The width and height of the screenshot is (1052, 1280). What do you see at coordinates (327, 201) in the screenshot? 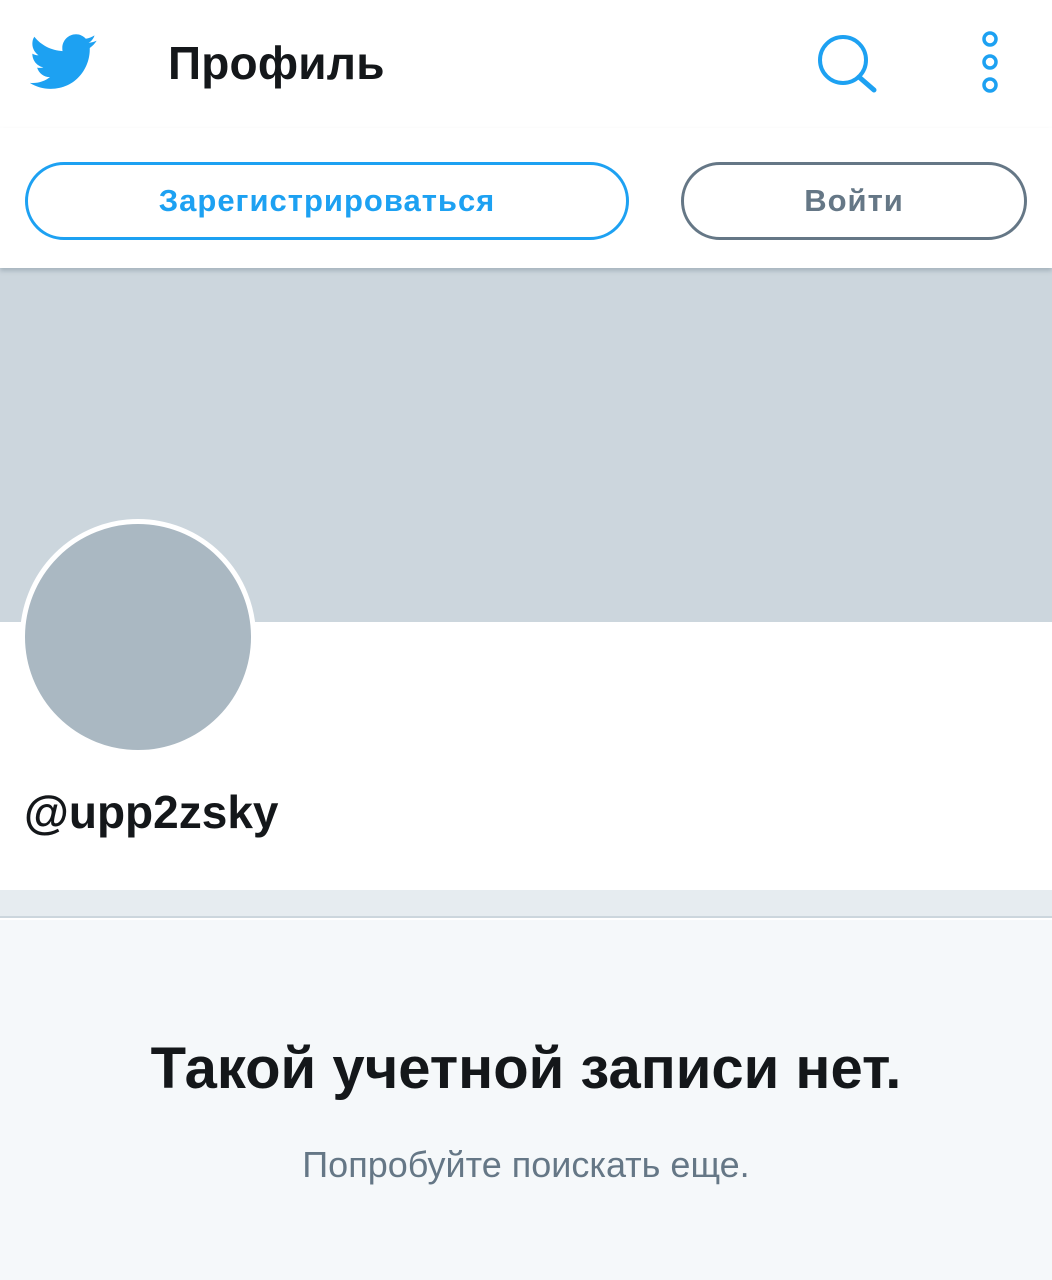
I see `signup-button: Зарегистрироваться` at bounding box center [327, 201].